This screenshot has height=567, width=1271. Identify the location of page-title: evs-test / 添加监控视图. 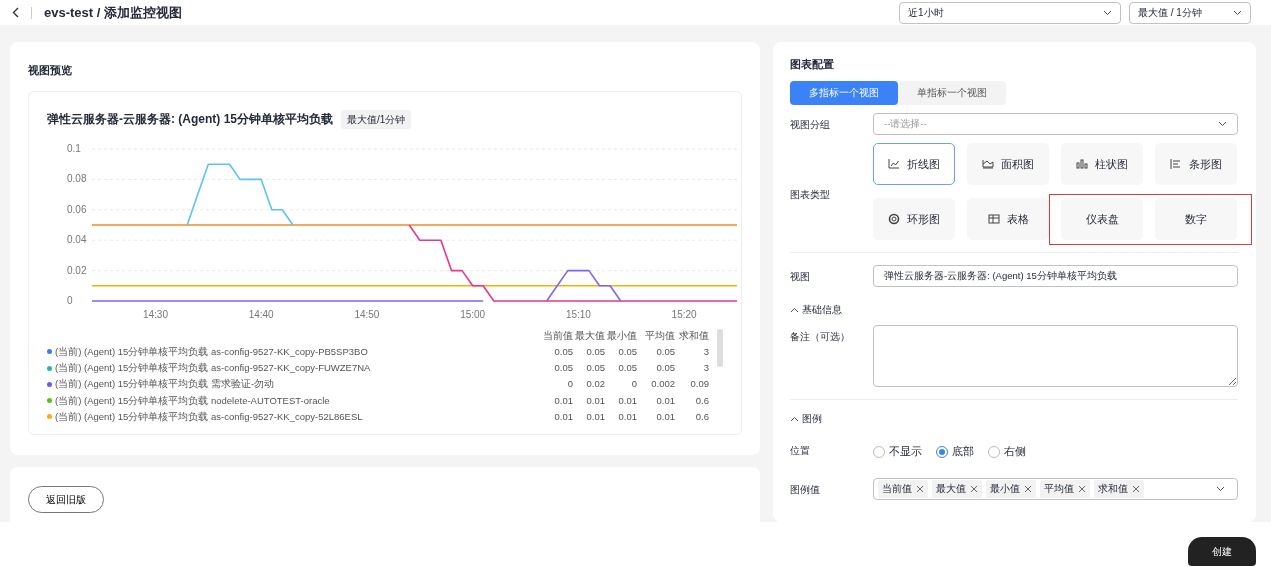
(113, 12).